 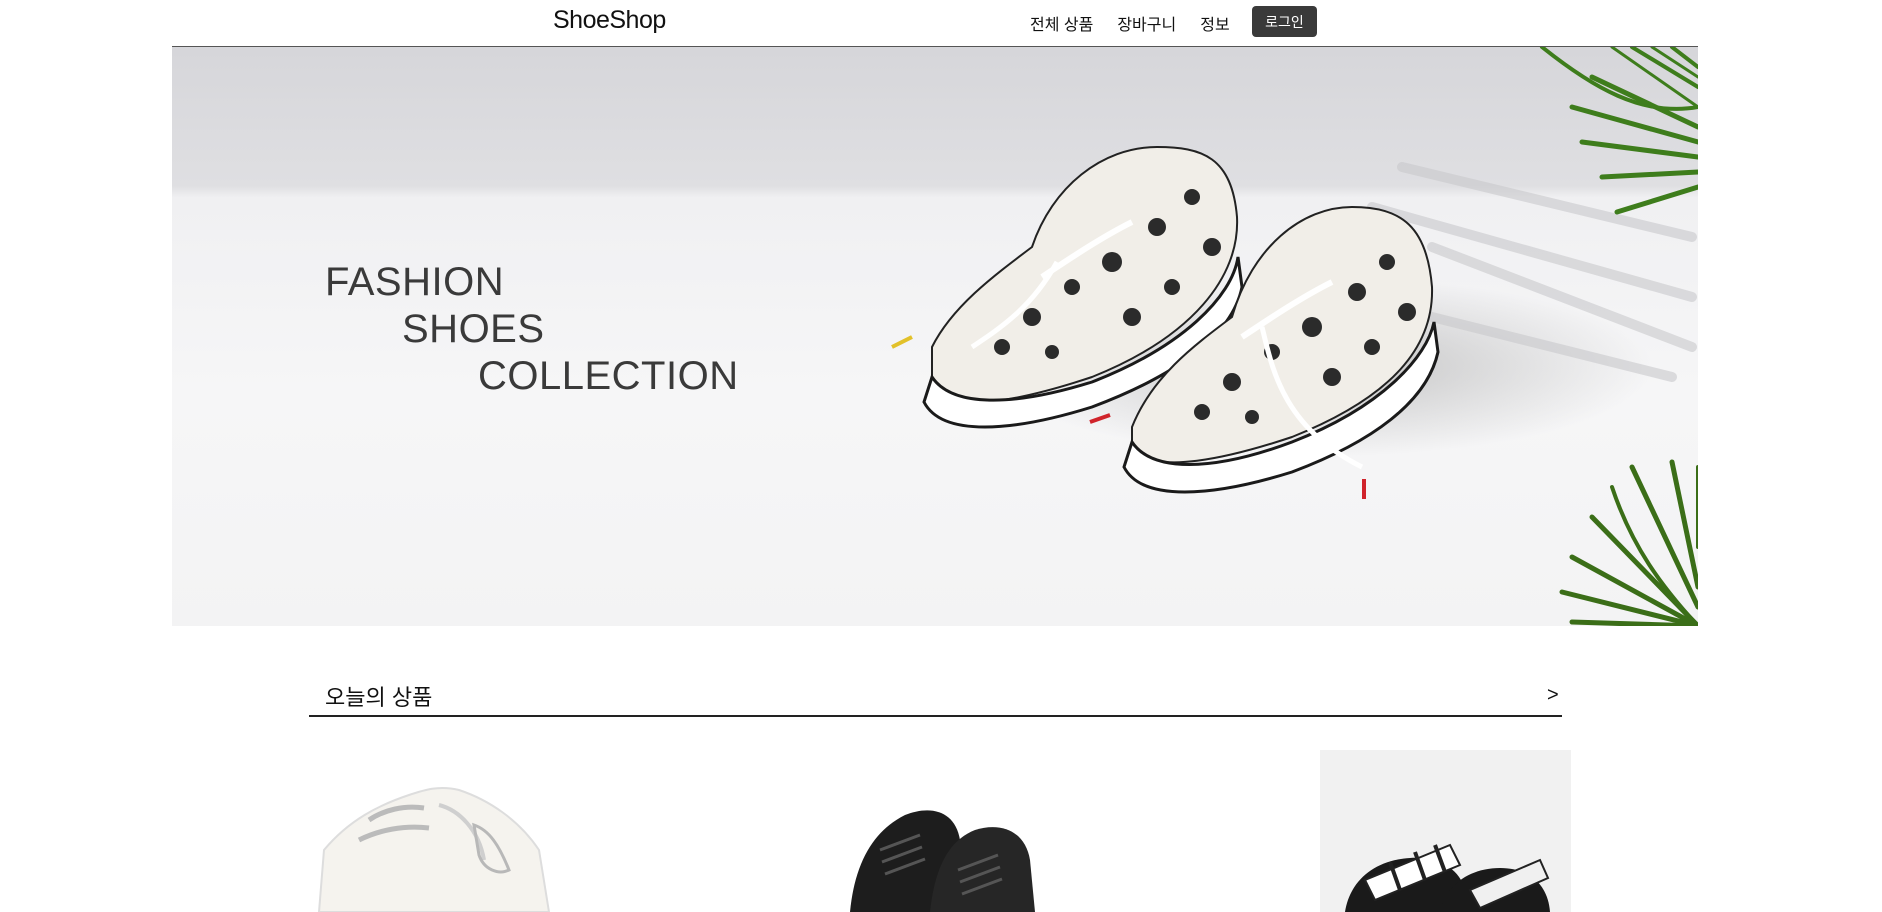 What do you see at coordinates (1214, 23) in the screenshot?
I see `nav-info: 정보` at bounding box center [1214, 23].